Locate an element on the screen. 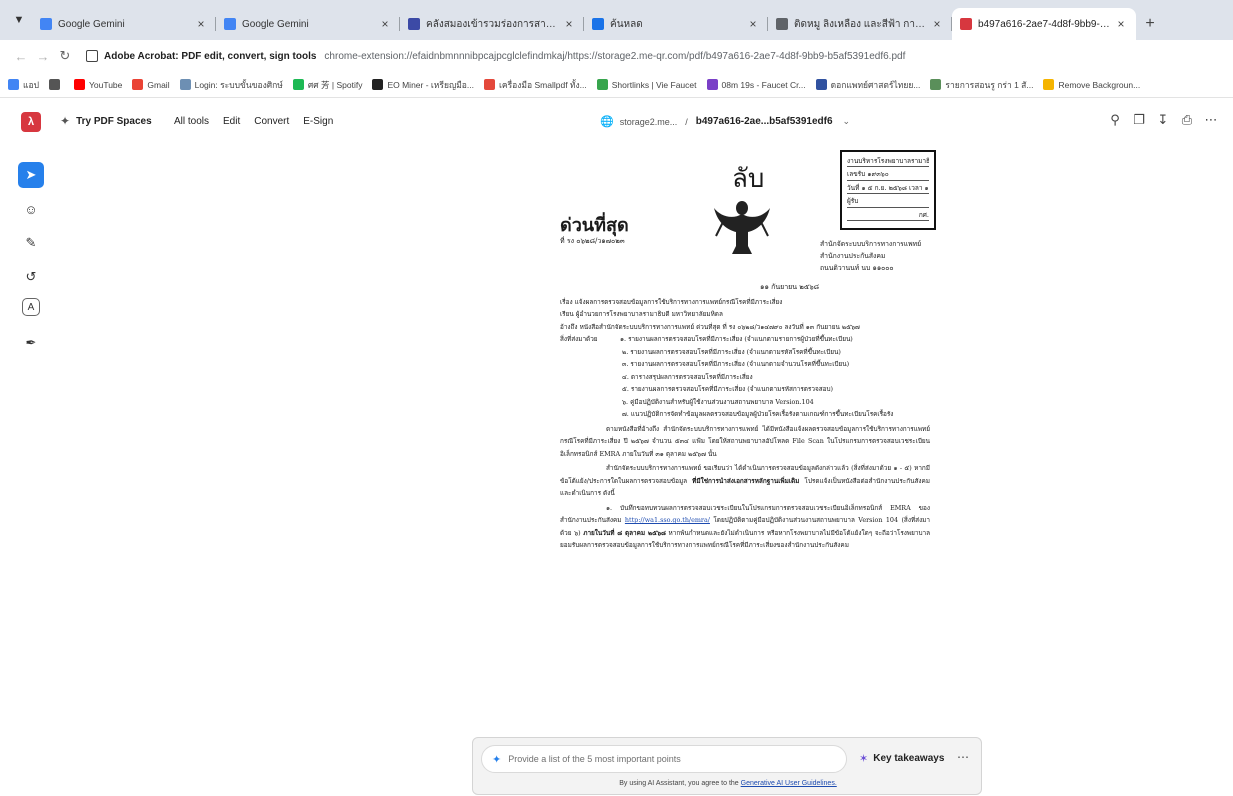 This screenshot has width=1233, height=796. bookmark-item: YouTube is located at coordinates (97, 84).